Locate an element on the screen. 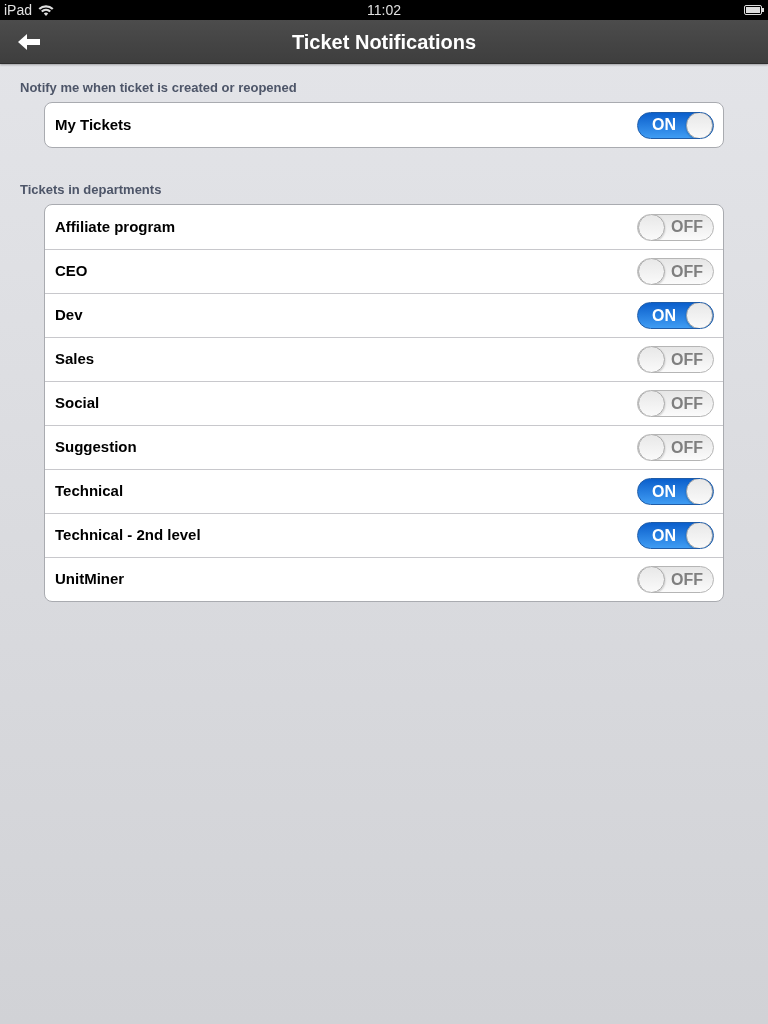 This screenshot has width=768, height=1024. row-label: CEO is located at coordinates (71, 271).